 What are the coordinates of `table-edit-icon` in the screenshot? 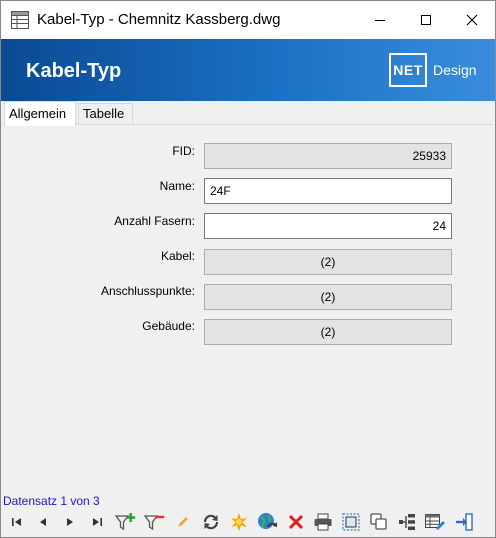 It's located at (435, 522).